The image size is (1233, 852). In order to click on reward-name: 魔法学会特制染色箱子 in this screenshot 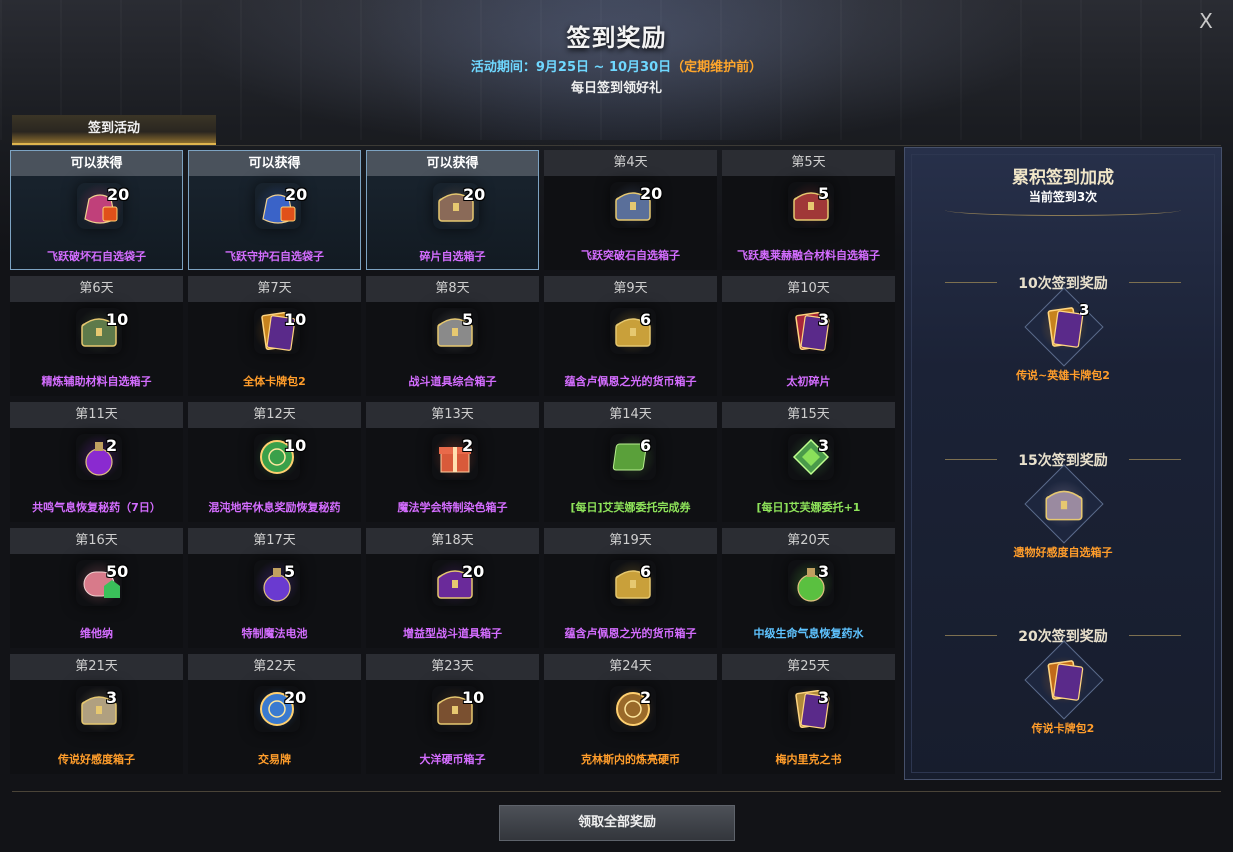, I will do `click(452, 507)`.